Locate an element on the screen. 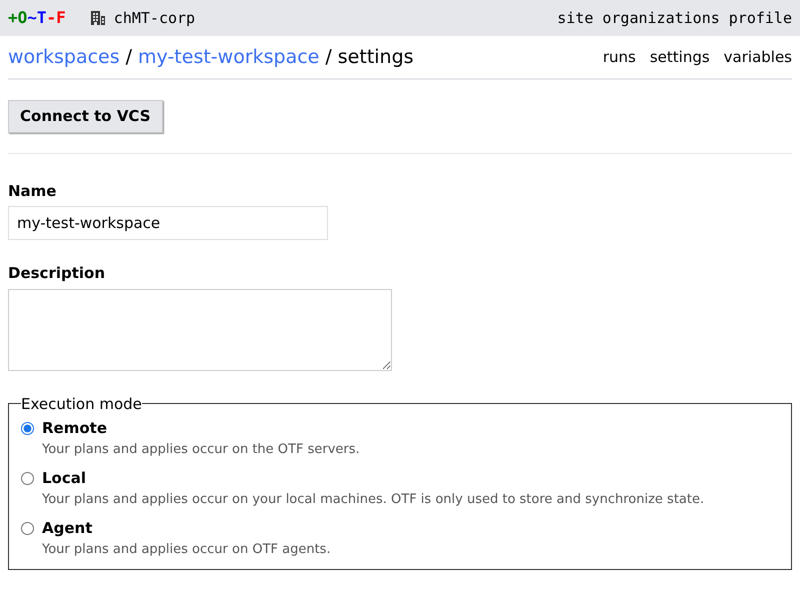 This screenshot has height=600, width=800. connect-button: Connect to VCS is located at coordinates (85, 116).